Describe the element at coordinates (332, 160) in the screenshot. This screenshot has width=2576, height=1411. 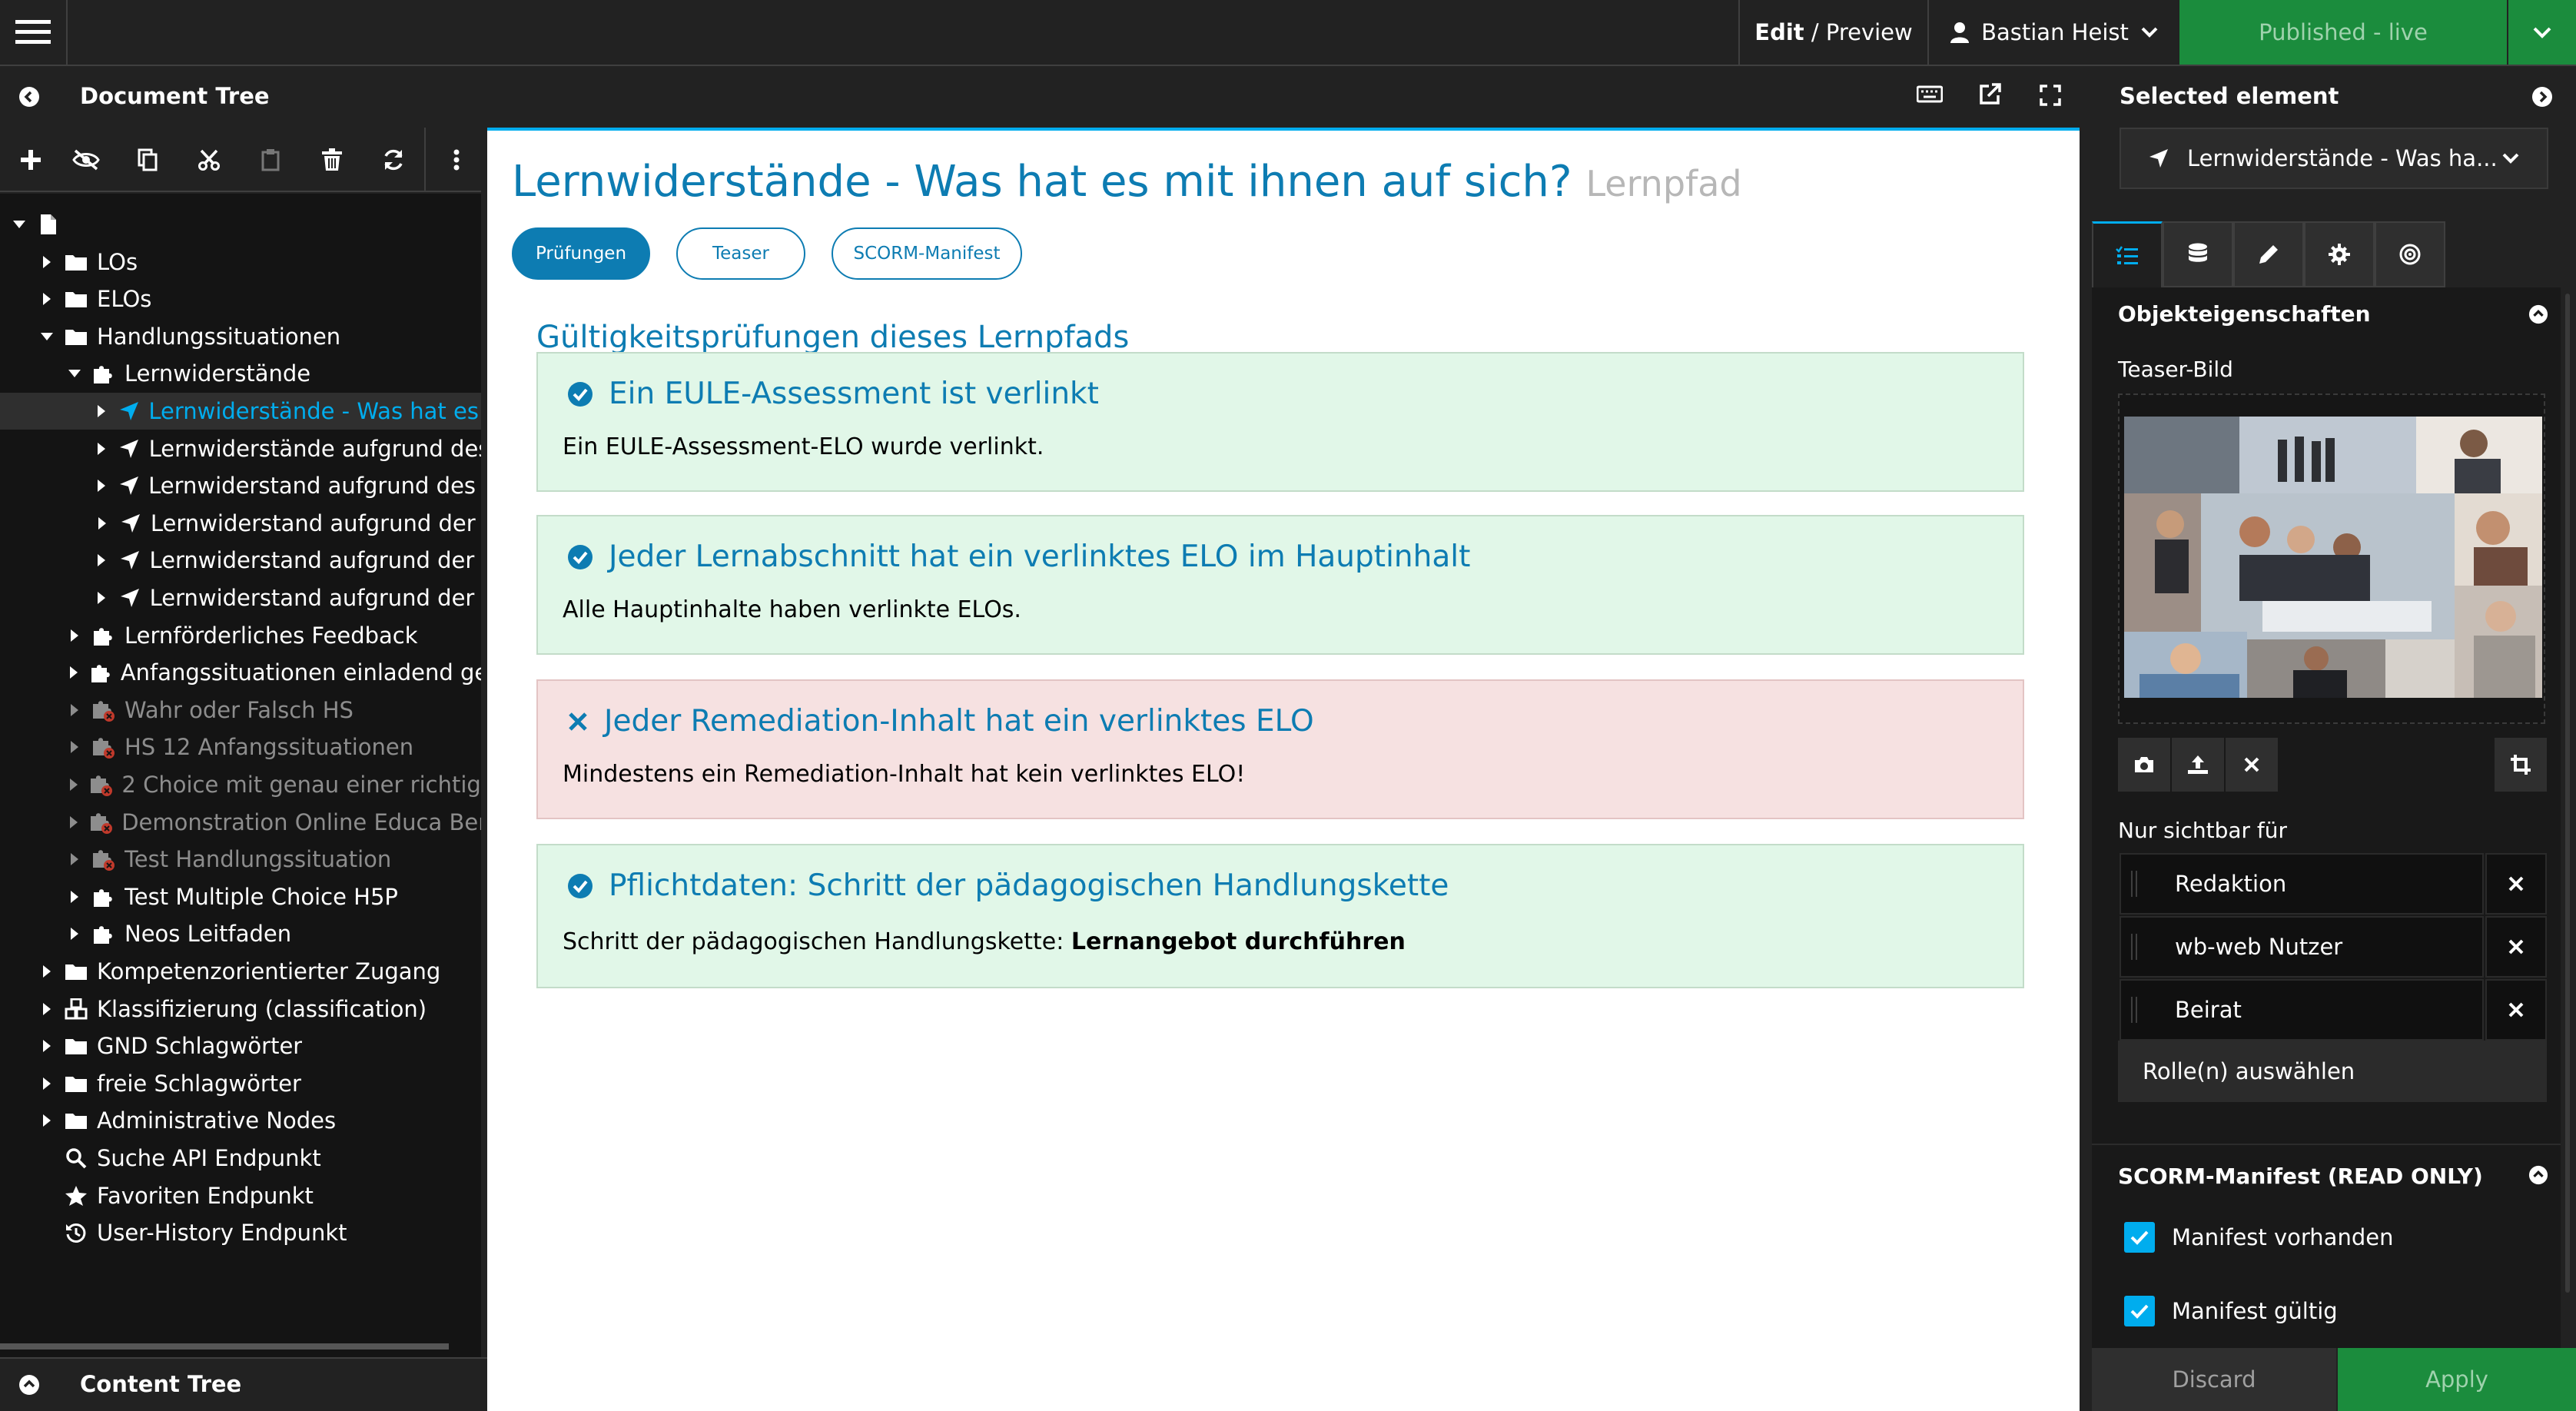
I see `delete-node-button` at that location.